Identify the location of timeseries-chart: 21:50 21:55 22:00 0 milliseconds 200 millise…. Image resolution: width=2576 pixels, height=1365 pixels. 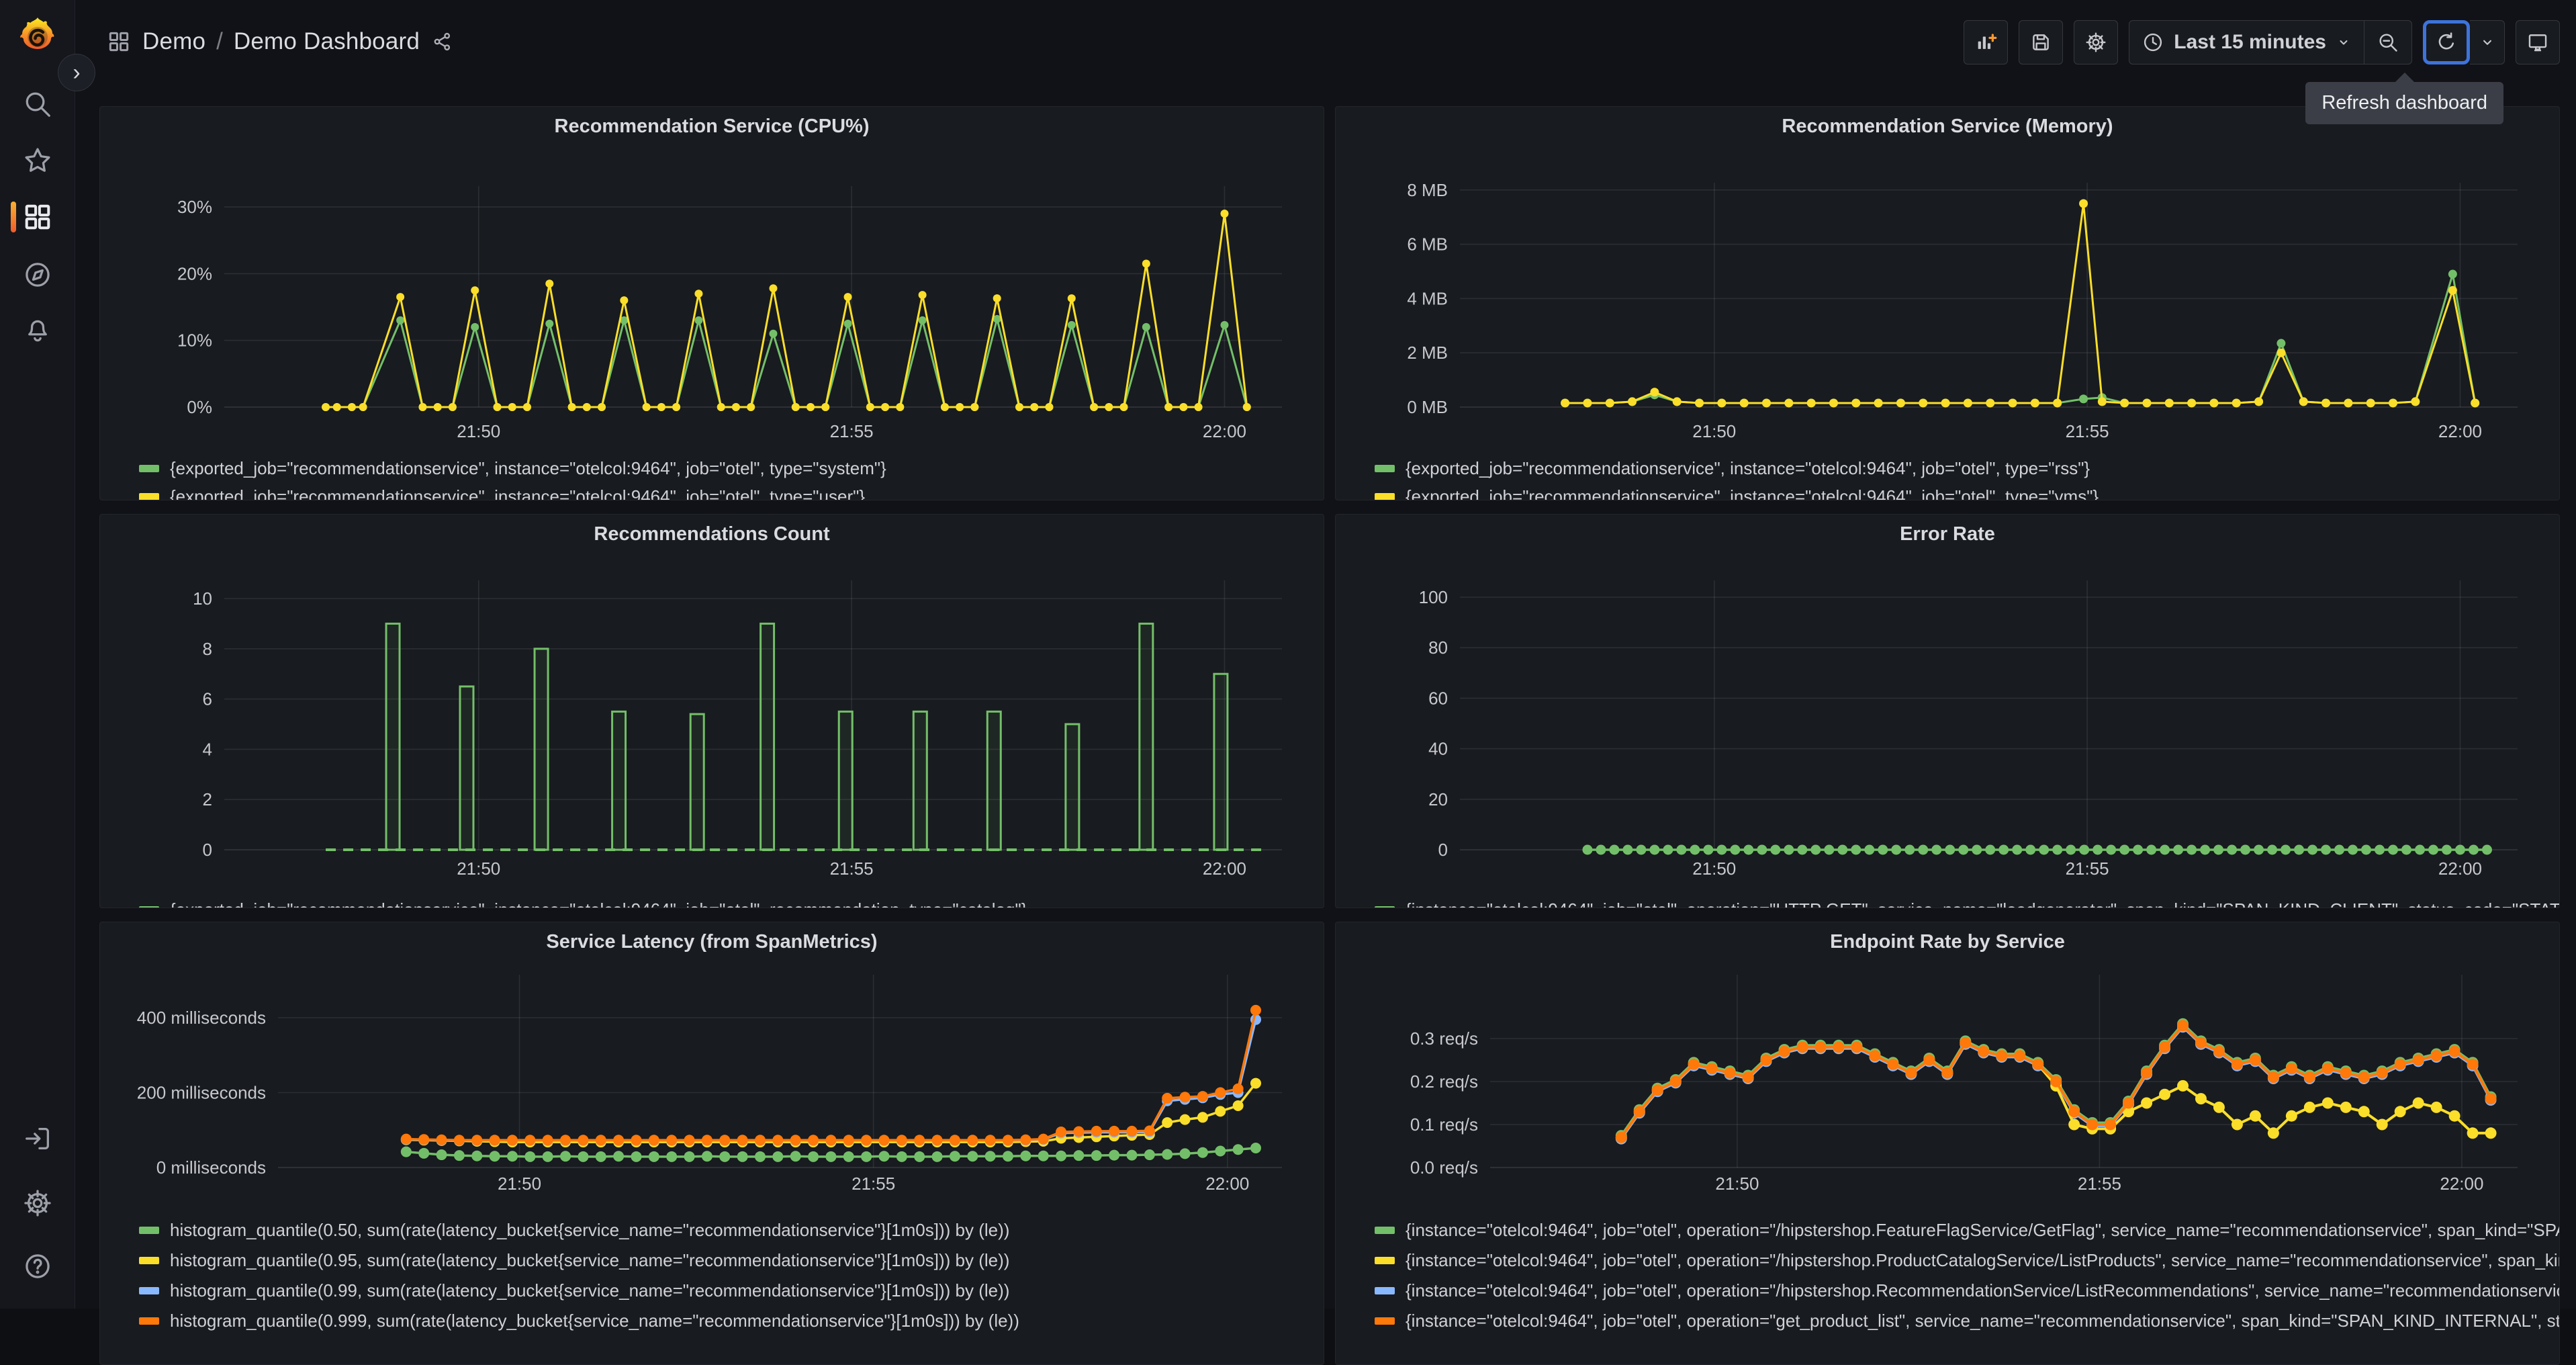
(712, 1078).